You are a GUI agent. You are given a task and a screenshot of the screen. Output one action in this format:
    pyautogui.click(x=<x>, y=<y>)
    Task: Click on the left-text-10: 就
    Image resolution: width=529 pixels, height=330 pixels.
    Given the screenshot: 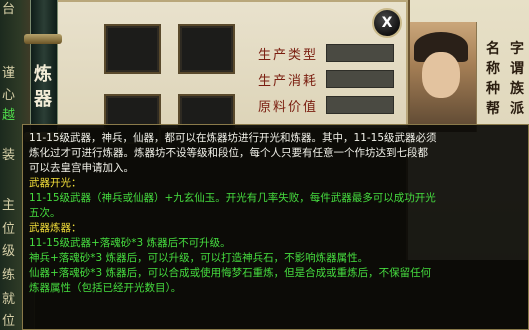 What is the action you would take?
    pyautogui.click(x=9, y=299)
    